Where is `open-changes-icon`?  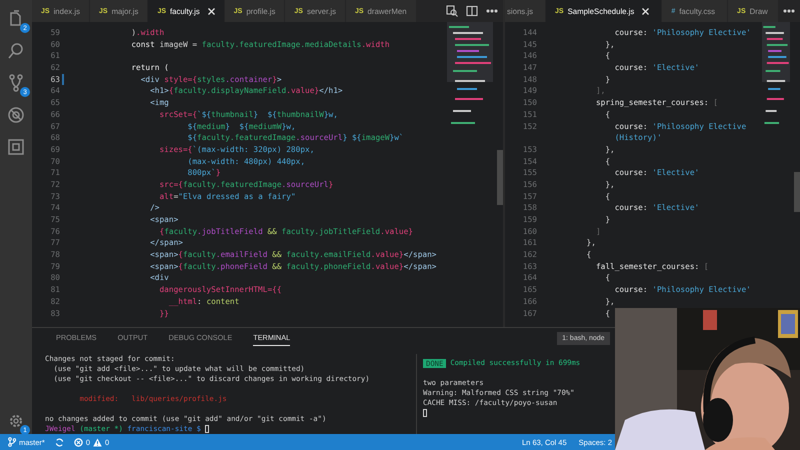 open-changes-icon is located at coordinates (452, 11).